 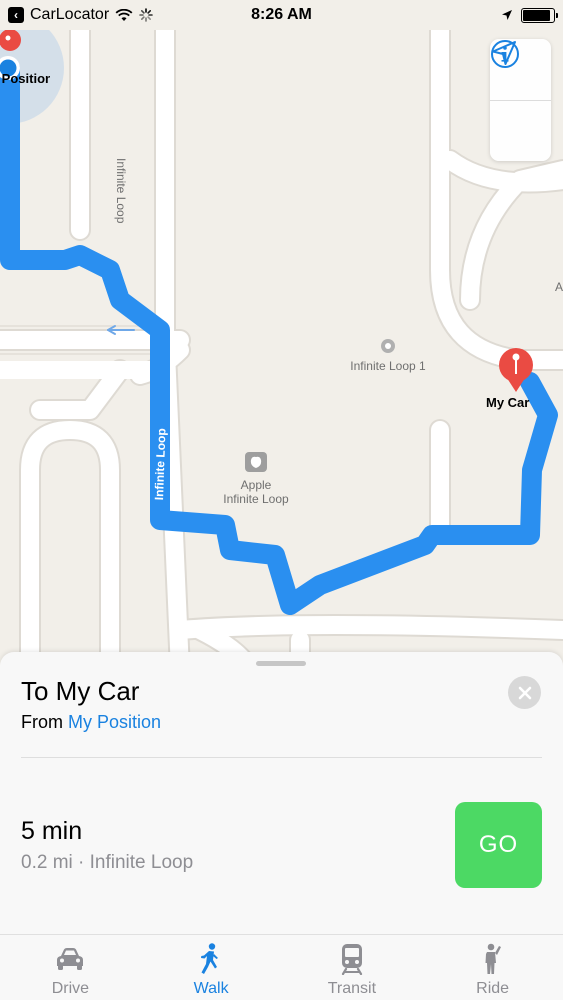 I want to click on close-icon, so click(x=524, y=692).